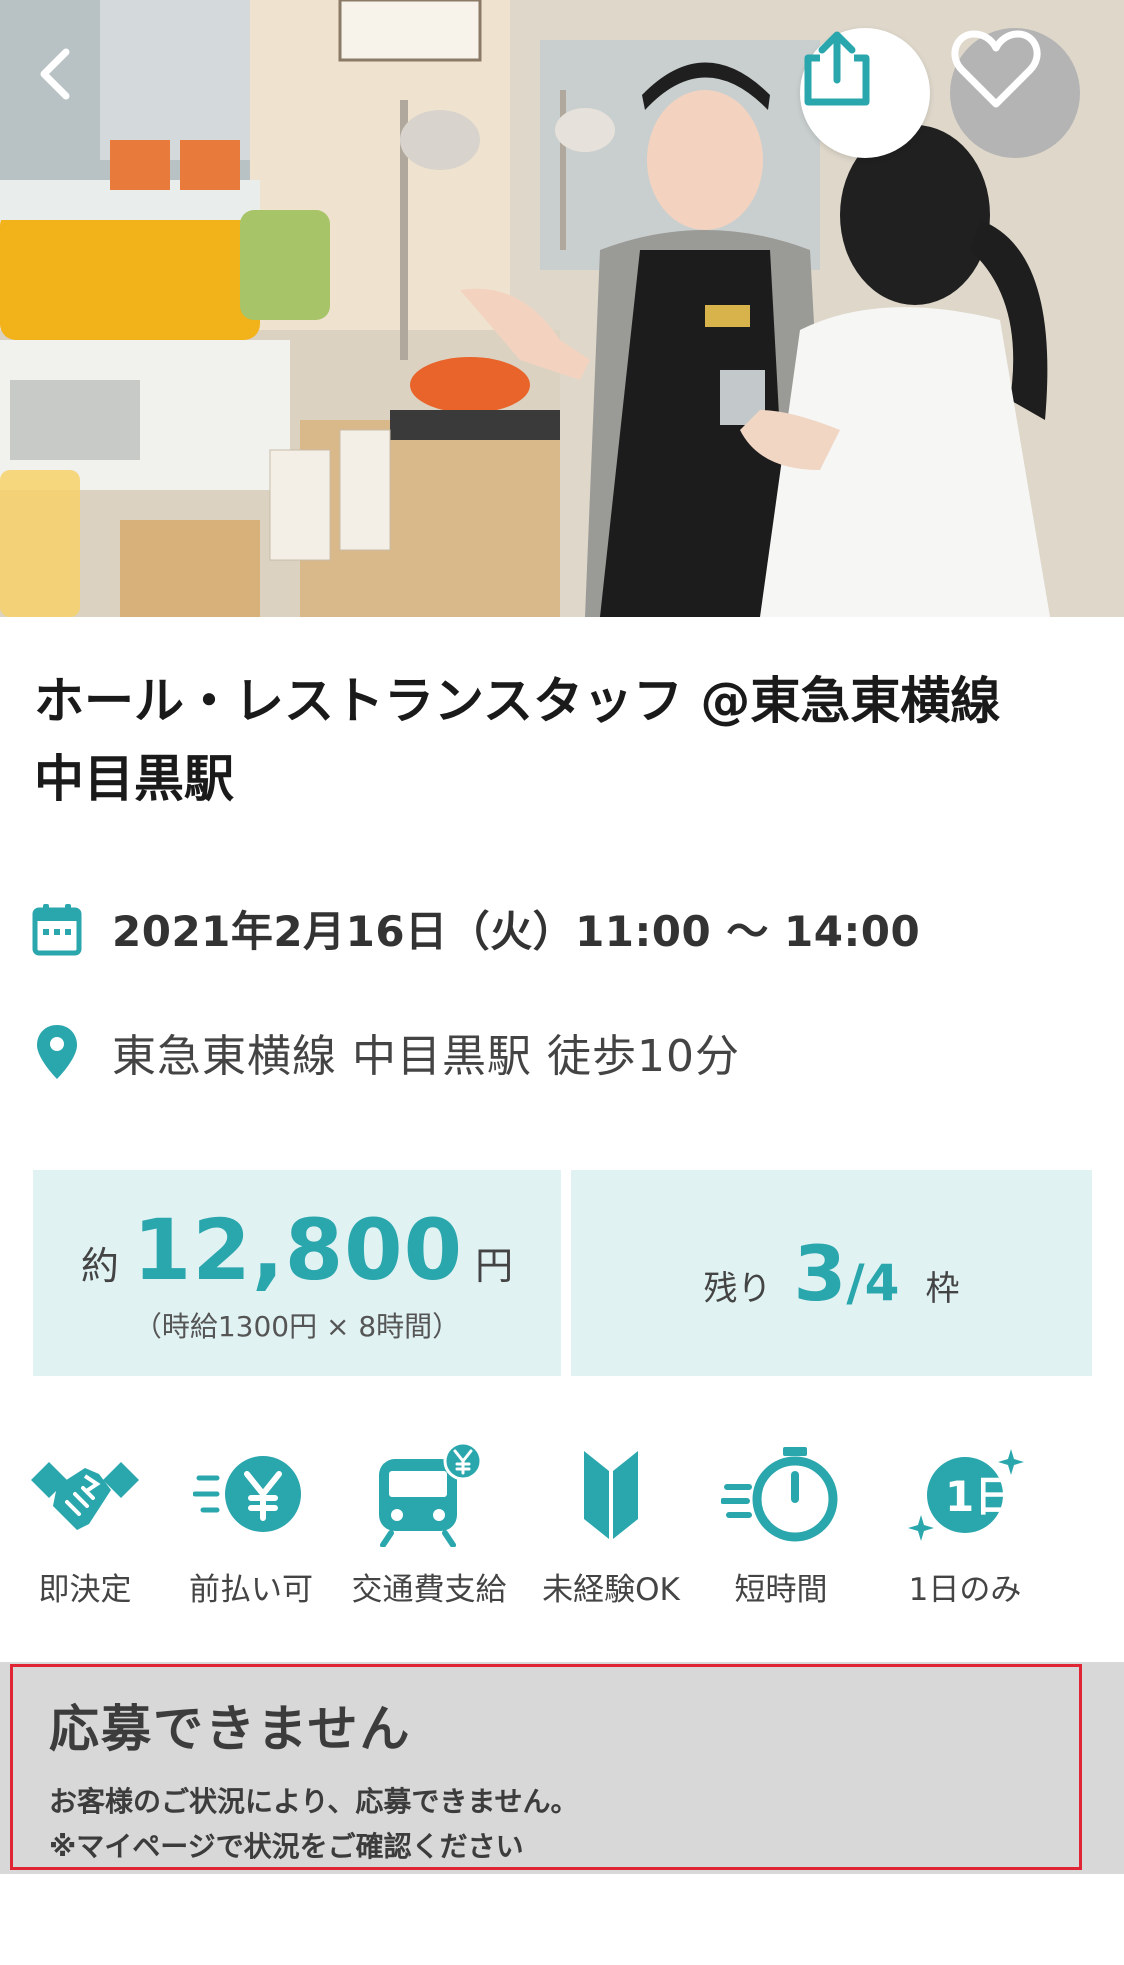  I want to click on date-row: 2021年2月16日（火）11:00 〜 14:00, so click(475, 928).